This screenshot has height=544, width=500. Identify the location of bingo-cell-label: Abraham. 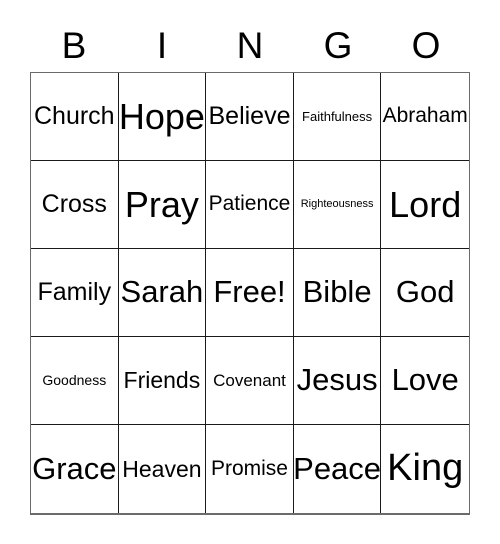
(425, 116).